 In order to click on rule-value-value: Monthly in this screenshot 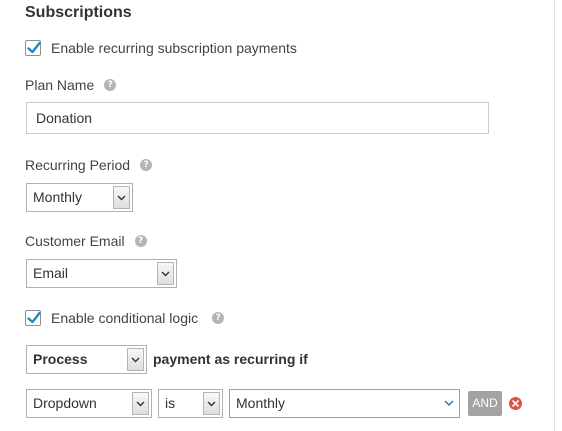, I will do `click(261, 403)`.